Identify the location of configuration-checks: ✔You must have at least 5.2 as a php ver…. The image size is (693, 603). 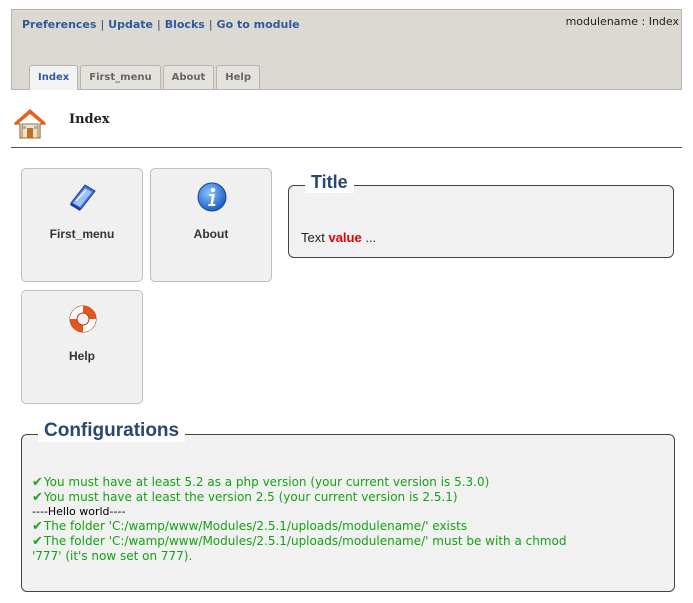
(299, 519).